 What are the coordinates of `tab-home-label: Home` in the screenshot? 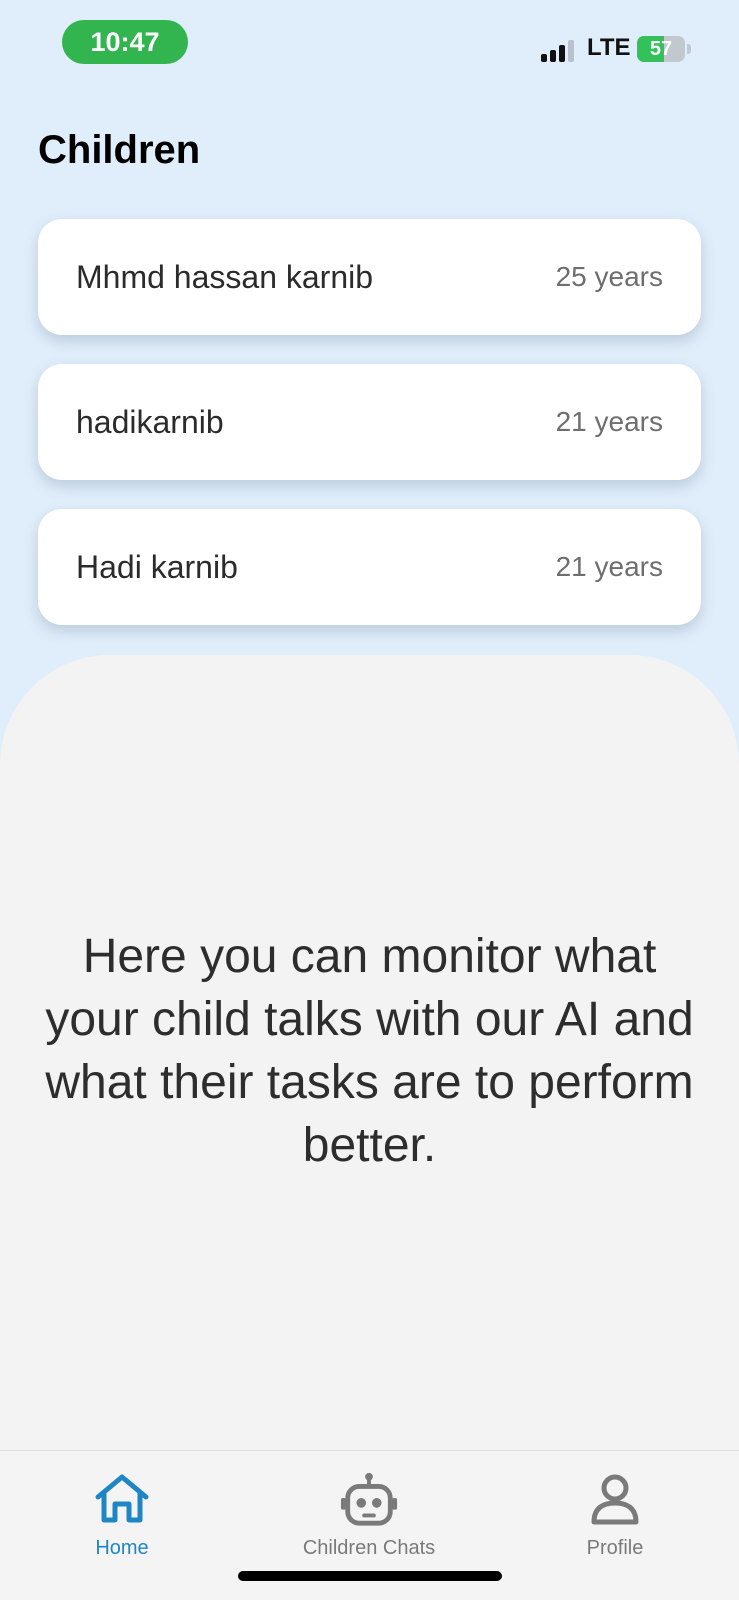 It's located at (122, 1548).